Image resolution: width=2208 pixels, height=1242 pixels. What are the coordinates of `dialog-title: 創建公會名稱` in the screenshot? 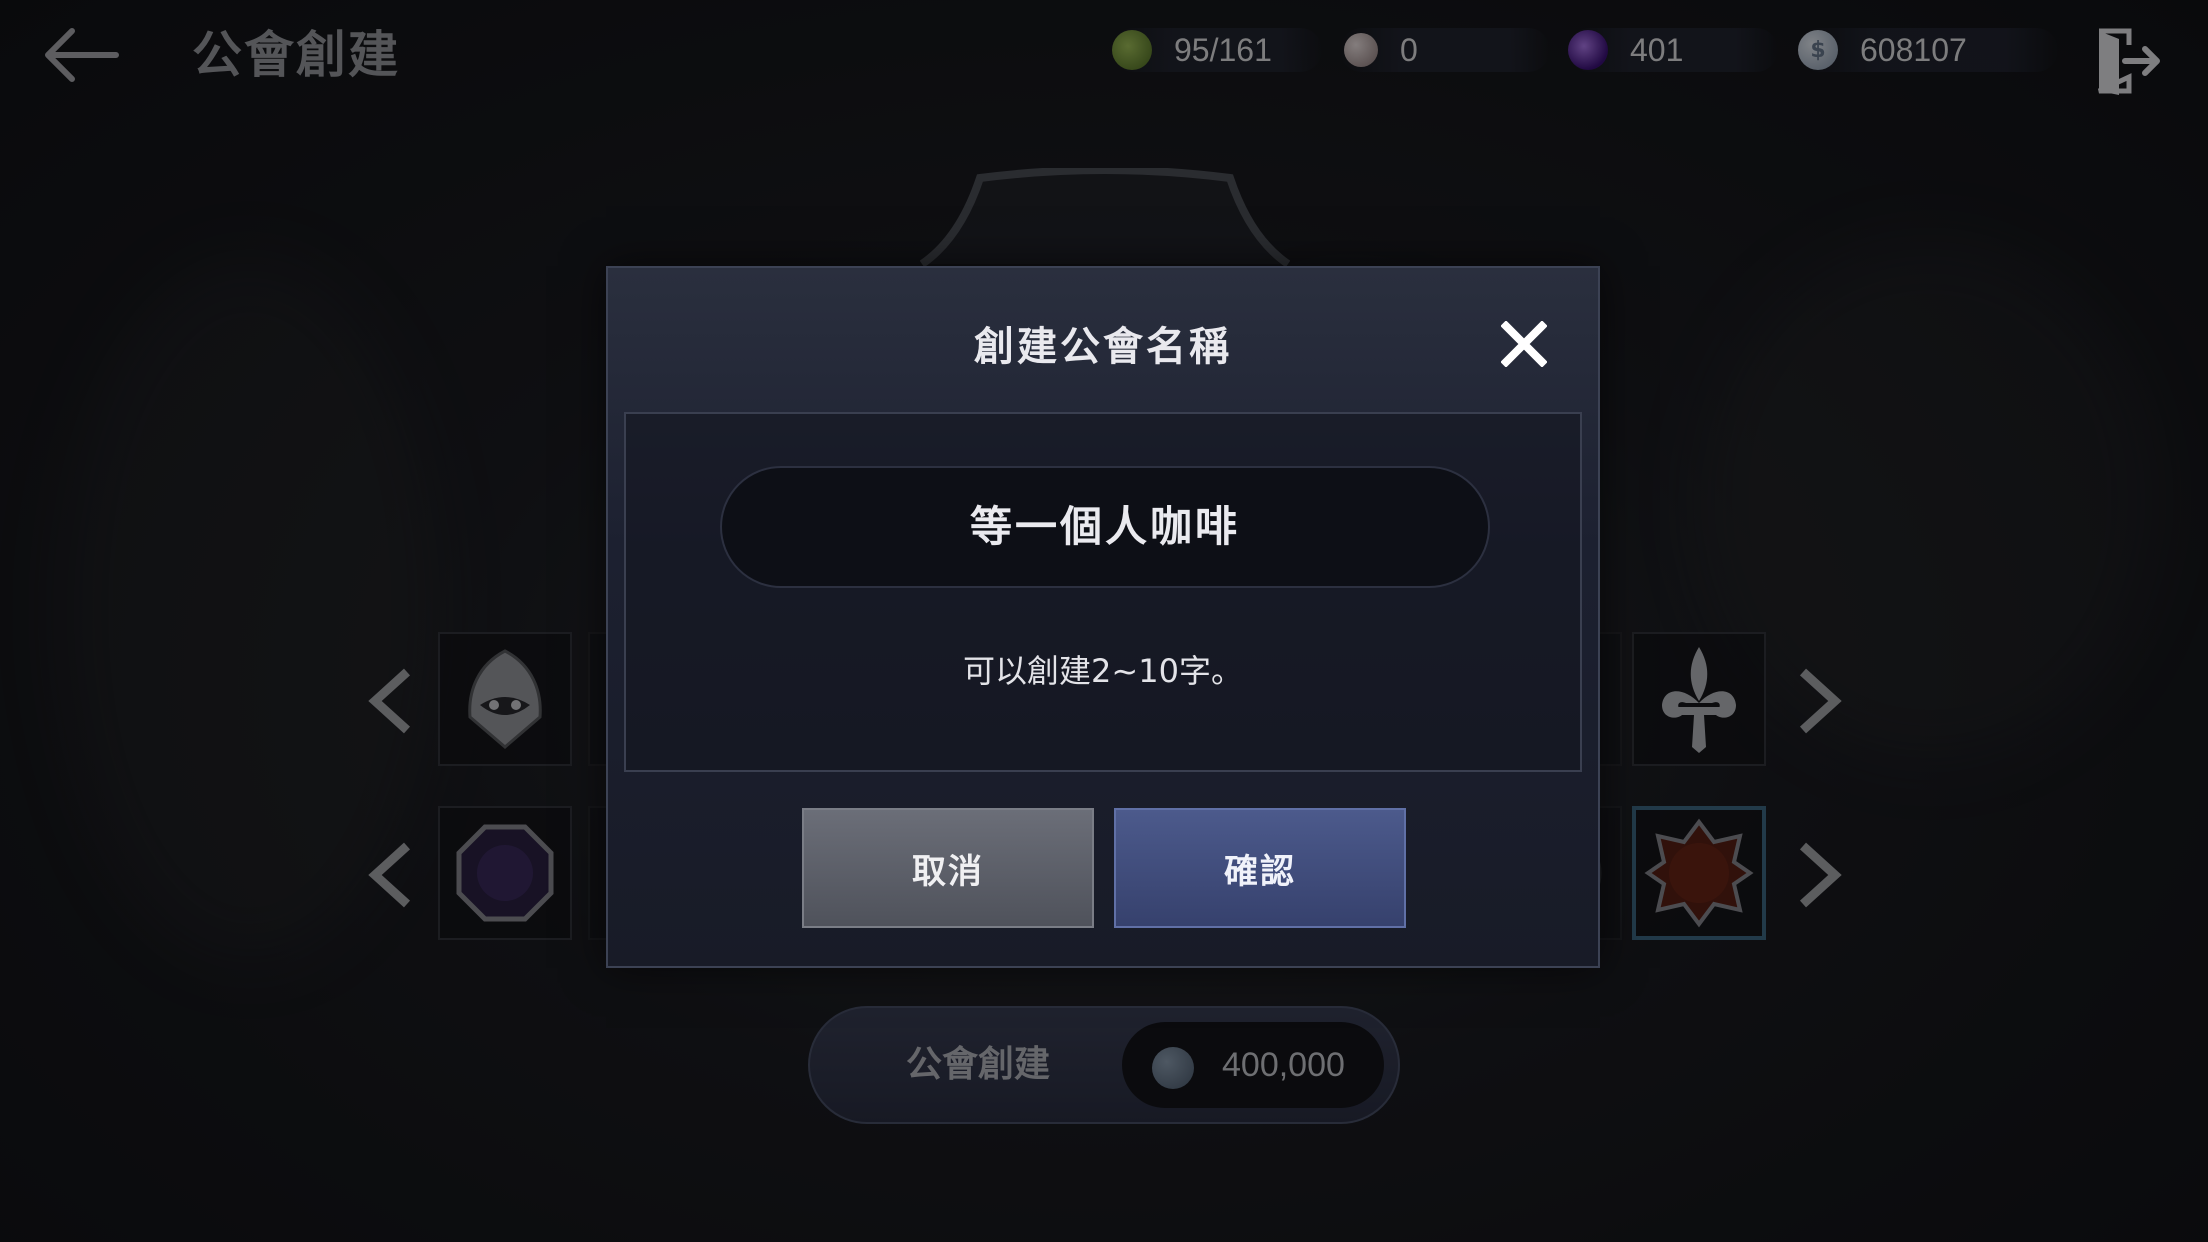 It's located at (1103, 347).